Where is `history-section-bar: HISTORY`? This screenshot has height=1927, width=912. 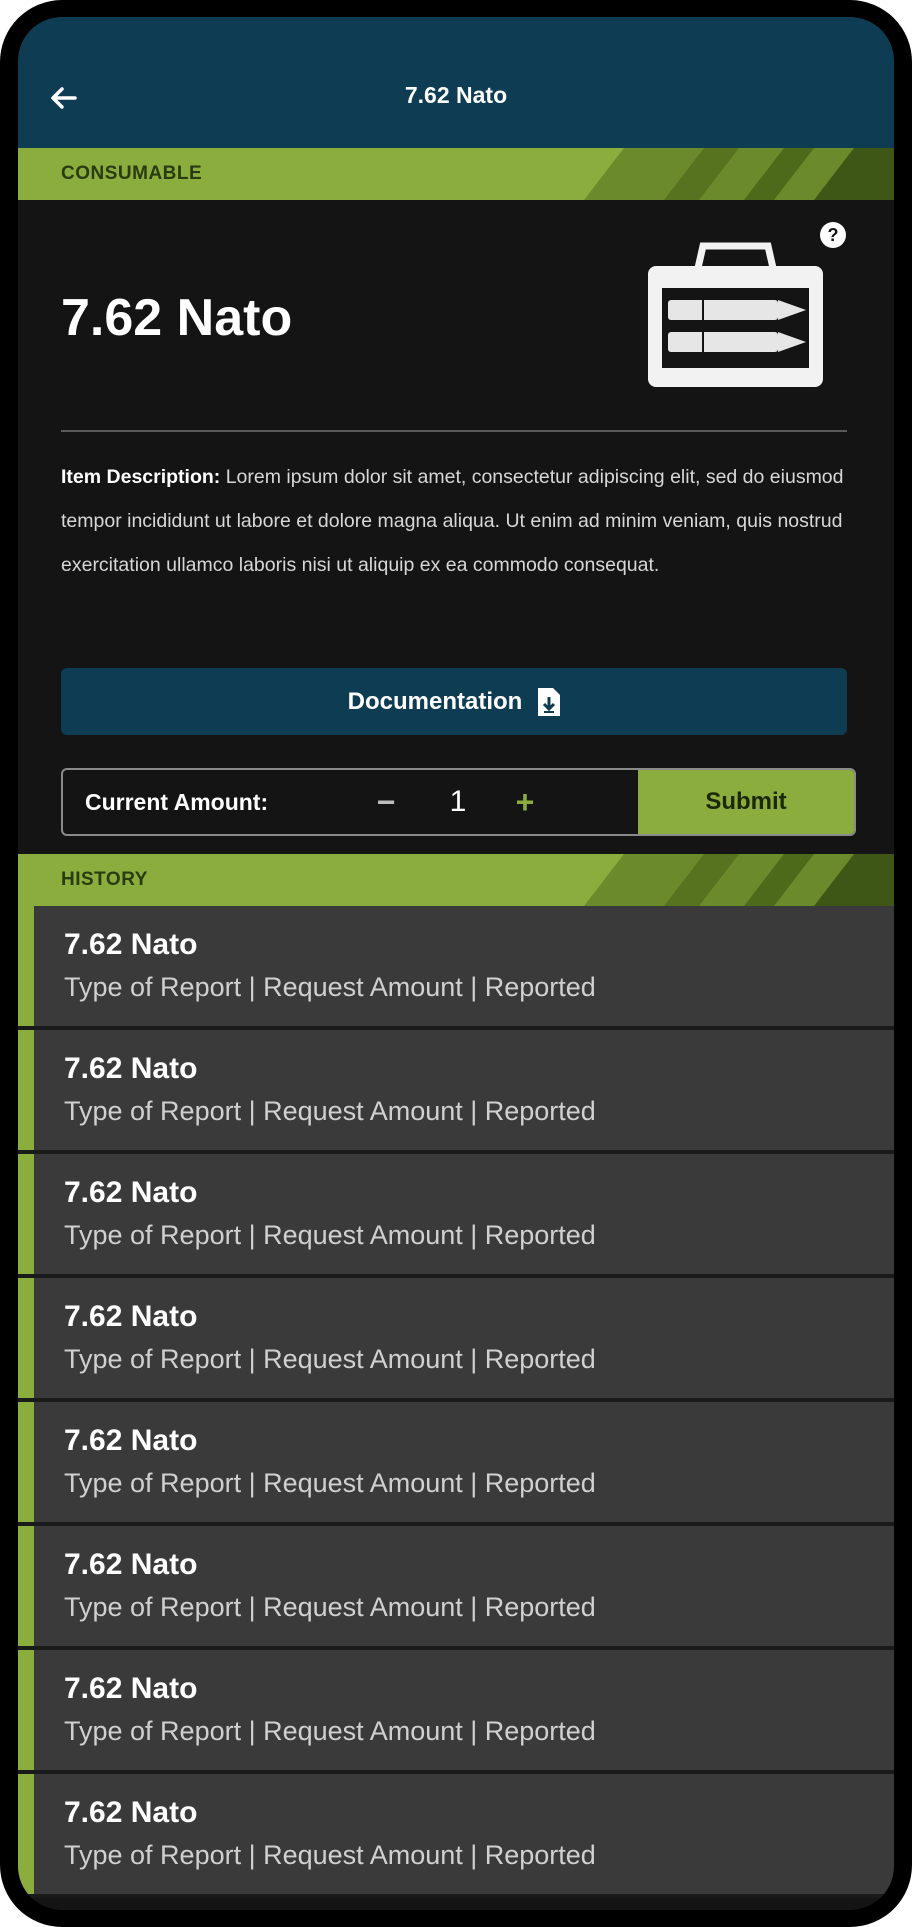 history-section-bar: HISTORY is located at coordinates (456, 880).